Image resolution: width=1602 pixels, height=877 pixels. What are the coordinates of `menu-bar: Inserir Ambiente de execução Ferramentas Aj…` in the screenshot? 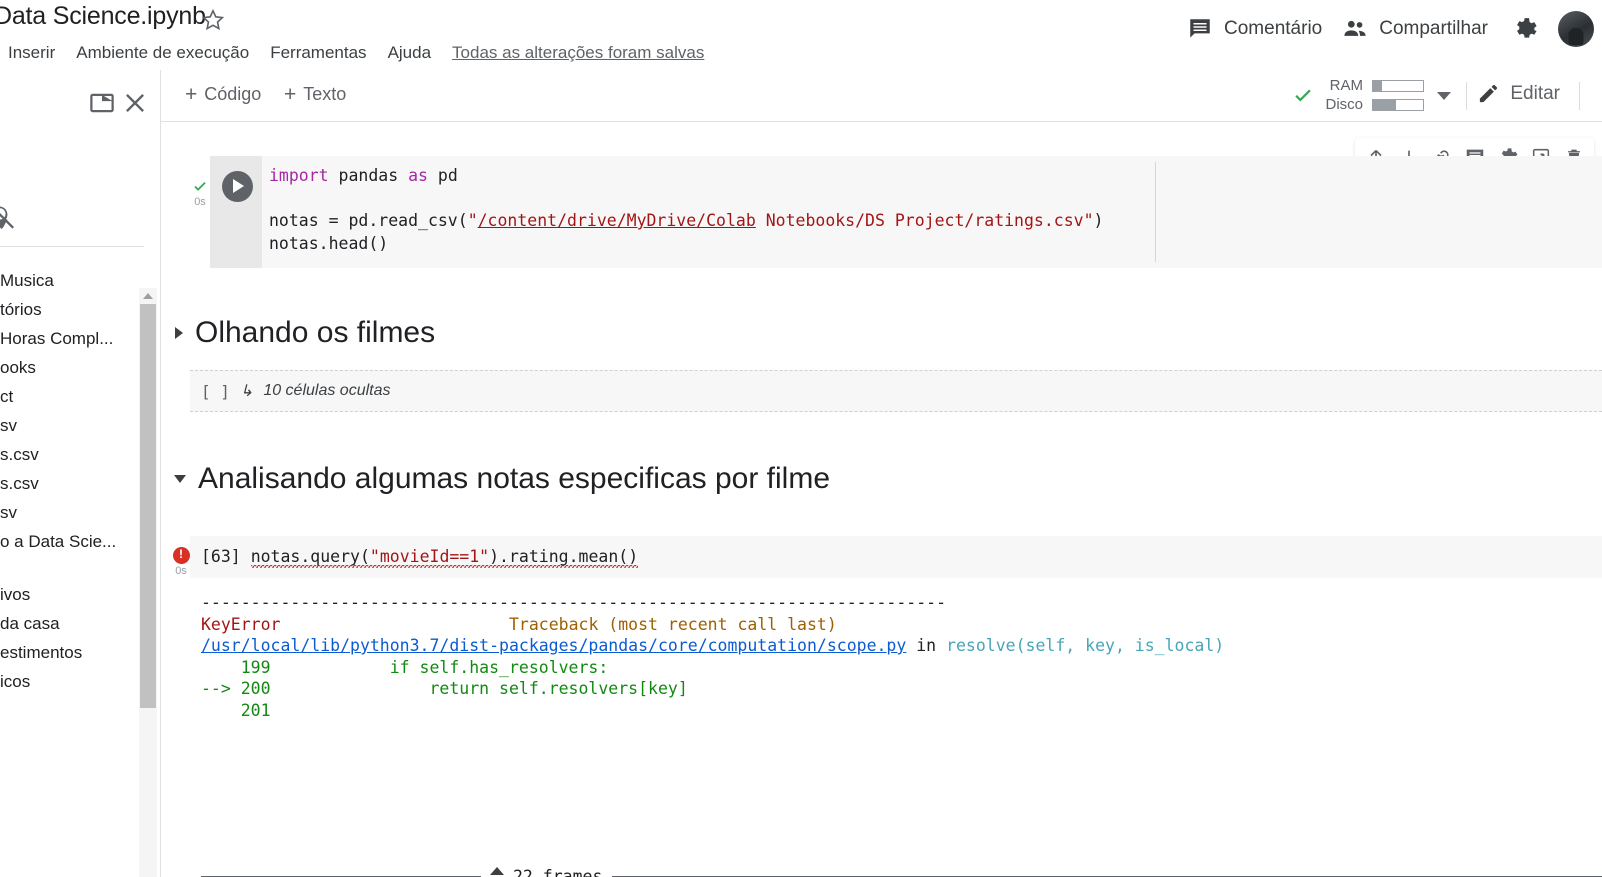 It's located at (352, 55).